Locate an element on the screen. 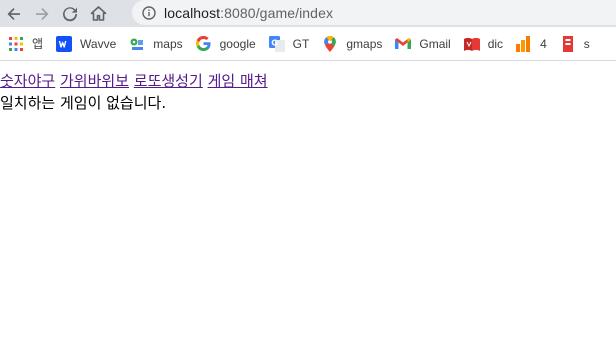 This screenshot has width=616, height=355. red-bookmark-icon is located at coordinates (568, 43).